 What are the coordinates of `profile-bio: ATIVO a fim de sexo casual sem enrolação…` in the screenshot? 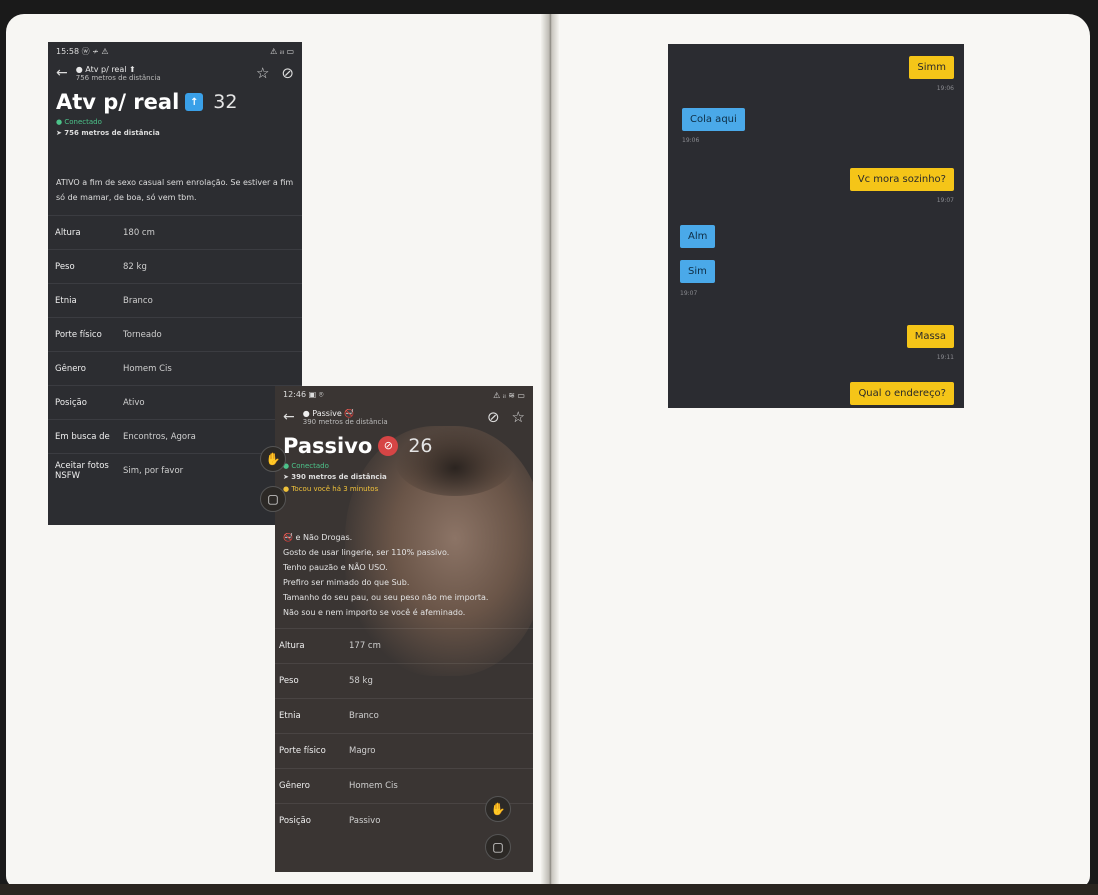 It's located at (175, 190).